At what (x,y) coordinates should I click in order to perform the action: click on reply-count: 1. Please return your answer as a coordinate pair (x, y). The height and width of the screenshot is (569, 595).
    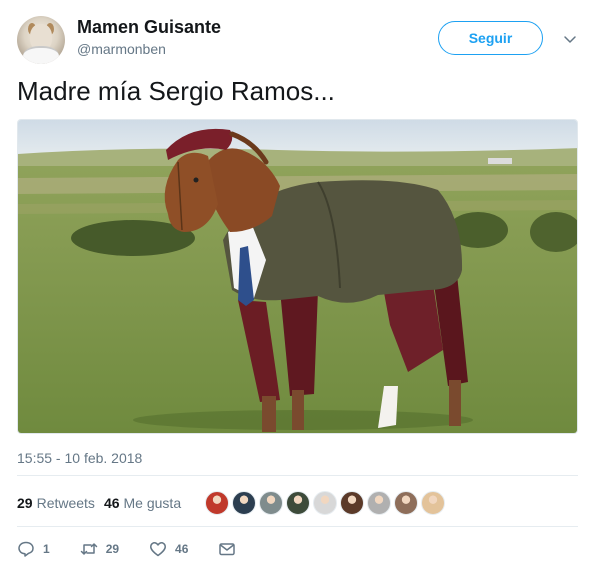
    Looking at the image, I should click on (46, 549).